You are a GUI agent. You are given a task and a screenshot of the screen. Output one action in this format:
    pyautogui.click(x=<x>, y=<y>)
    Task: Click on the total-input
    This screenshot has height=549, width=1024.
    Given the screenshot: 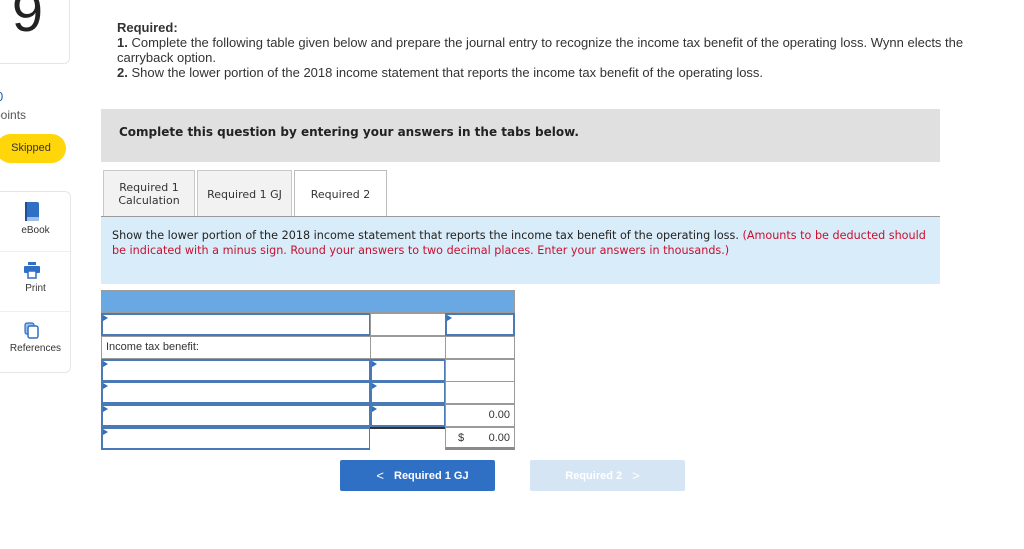 What is the action you would take?
    pyautogui.click(x=480, y=324)
    